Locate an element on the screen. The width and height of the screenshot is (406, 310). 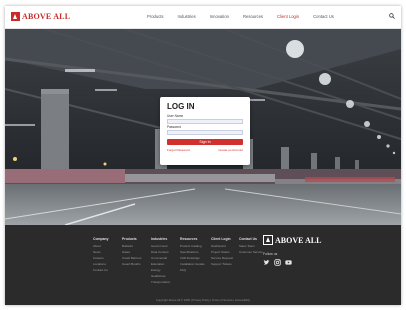
footer-heading: Client Login is located at coordinates (221, 239).